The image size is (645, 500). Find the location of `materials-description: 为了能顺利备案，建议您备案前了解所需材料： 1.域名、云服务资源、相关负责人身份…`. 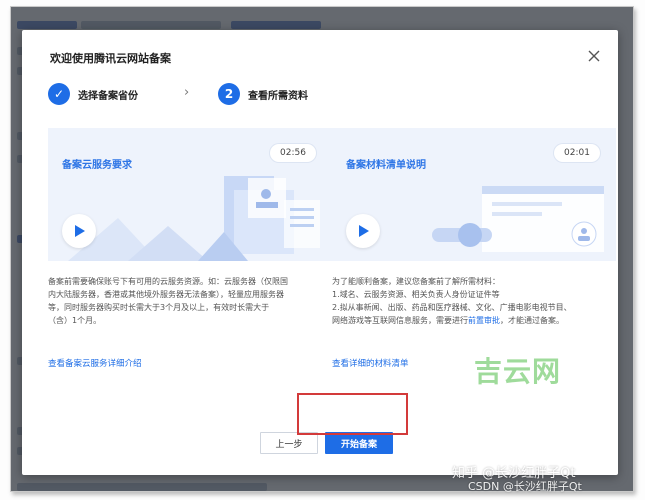

materials-description: 为了能顺利备案，建议您备案前了解所需材料： 1.域名、云服务资源、相关负责人身份… is located at coordinates (452, 301).